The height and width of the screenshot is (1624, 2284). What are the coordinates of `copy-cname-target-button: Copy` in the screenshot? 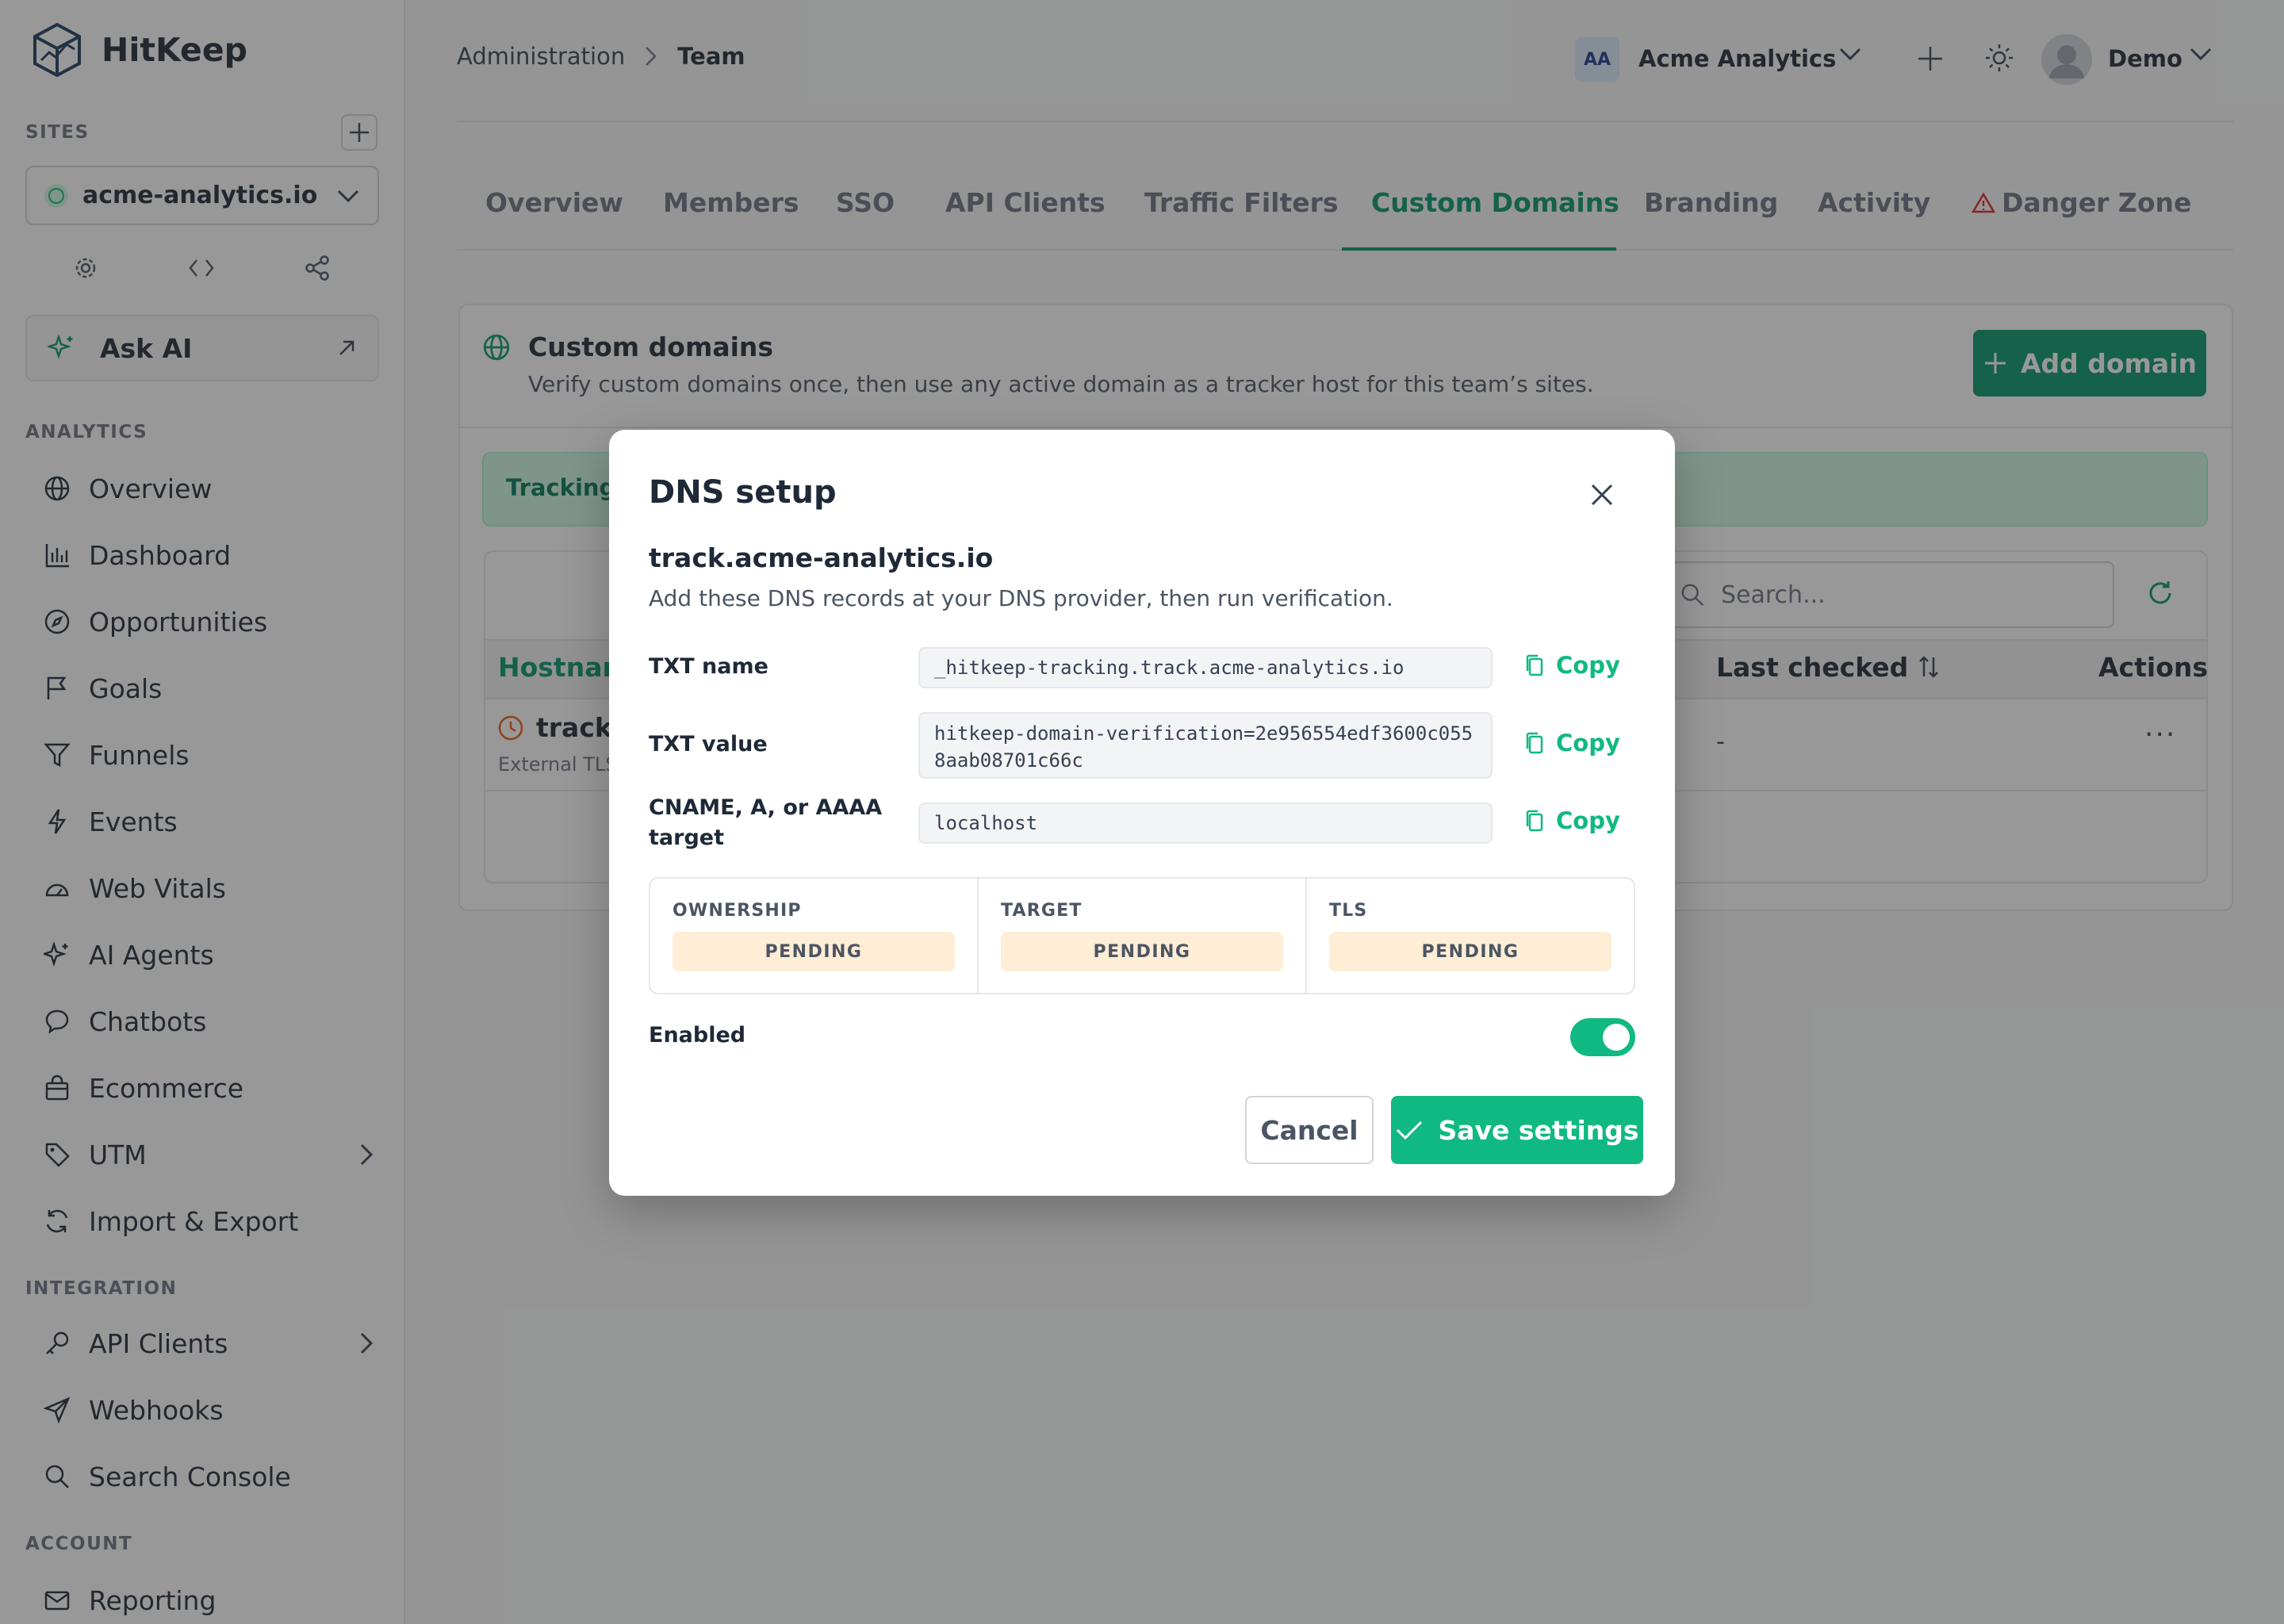 It's located at (1572, 820).